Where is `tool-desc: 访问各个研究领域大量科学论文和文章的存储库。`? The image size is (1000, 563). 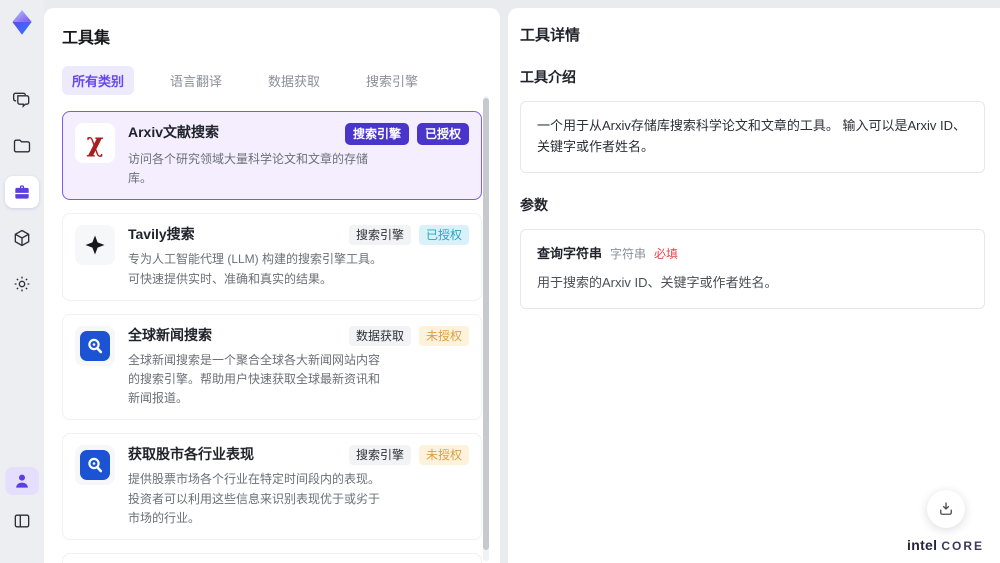
tool-desc: 访问各个研究领域大量科学论文和文章的存储库。 is located at coordinates (248, 169).